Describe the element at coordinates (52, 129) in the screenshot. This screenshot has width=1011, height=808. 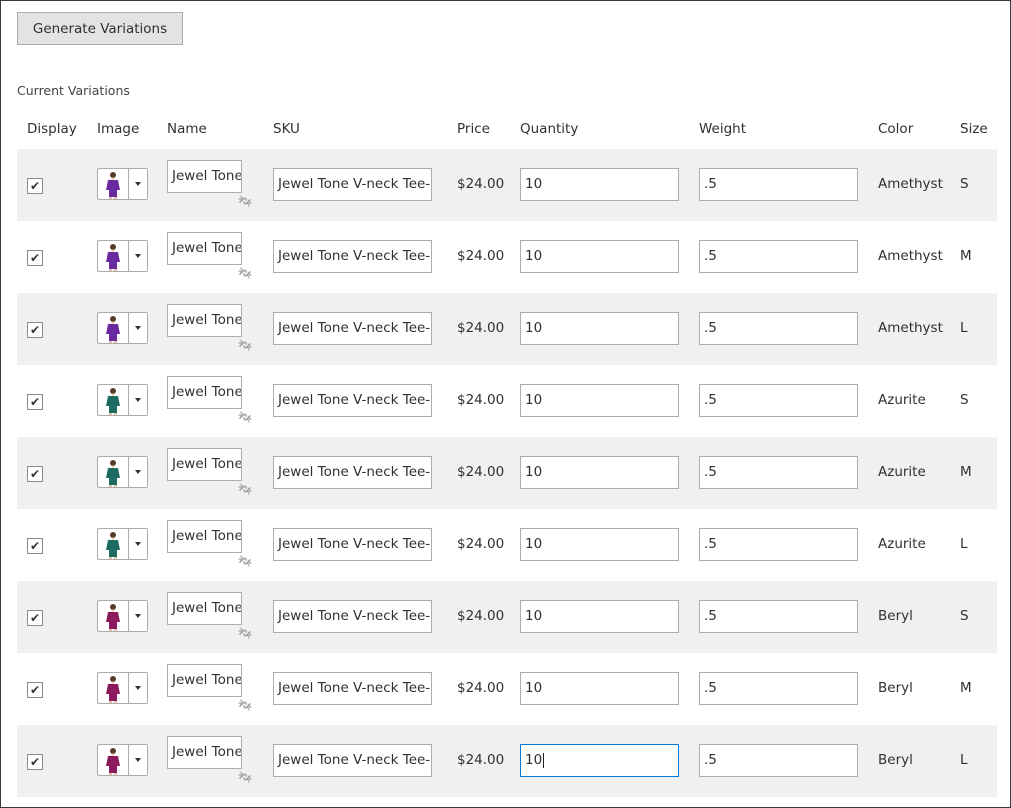
I see `column-header-display: Display` at that location.